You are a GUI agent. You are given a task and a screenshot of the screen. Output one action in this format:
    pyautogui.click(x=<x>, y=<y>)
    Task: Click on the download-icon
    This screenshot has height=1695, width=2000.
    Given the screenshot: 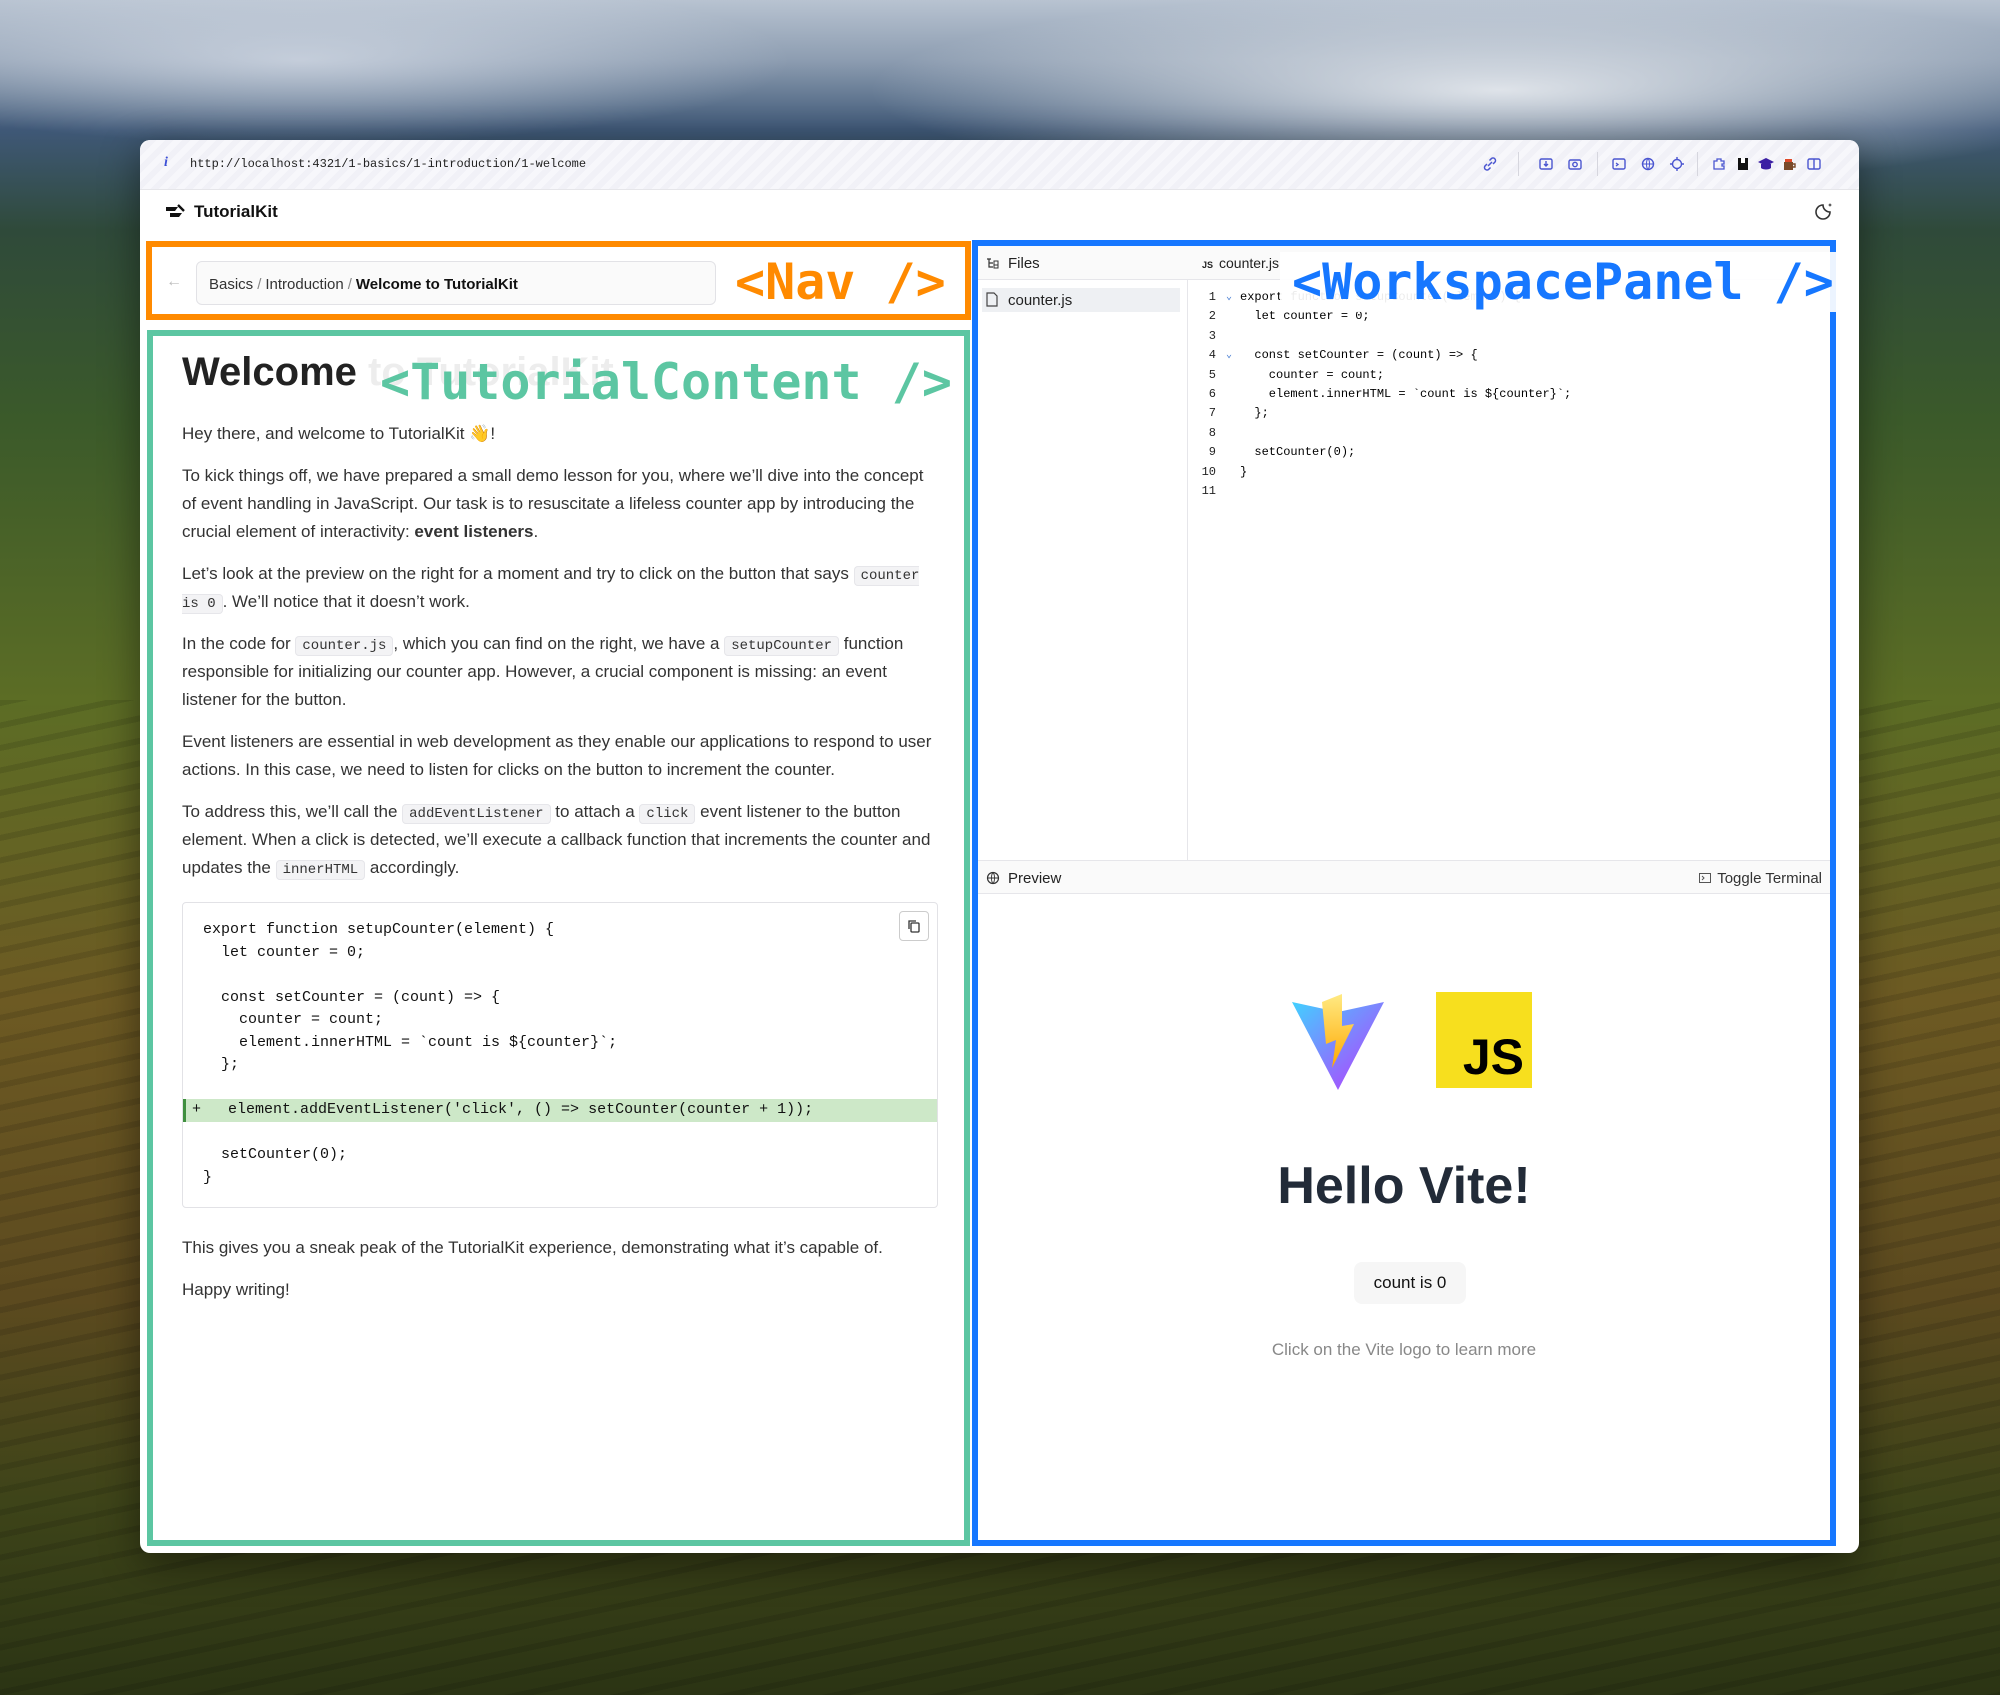 What is the action you would take?
    pyautogui.click(x=1546, y=164)
    